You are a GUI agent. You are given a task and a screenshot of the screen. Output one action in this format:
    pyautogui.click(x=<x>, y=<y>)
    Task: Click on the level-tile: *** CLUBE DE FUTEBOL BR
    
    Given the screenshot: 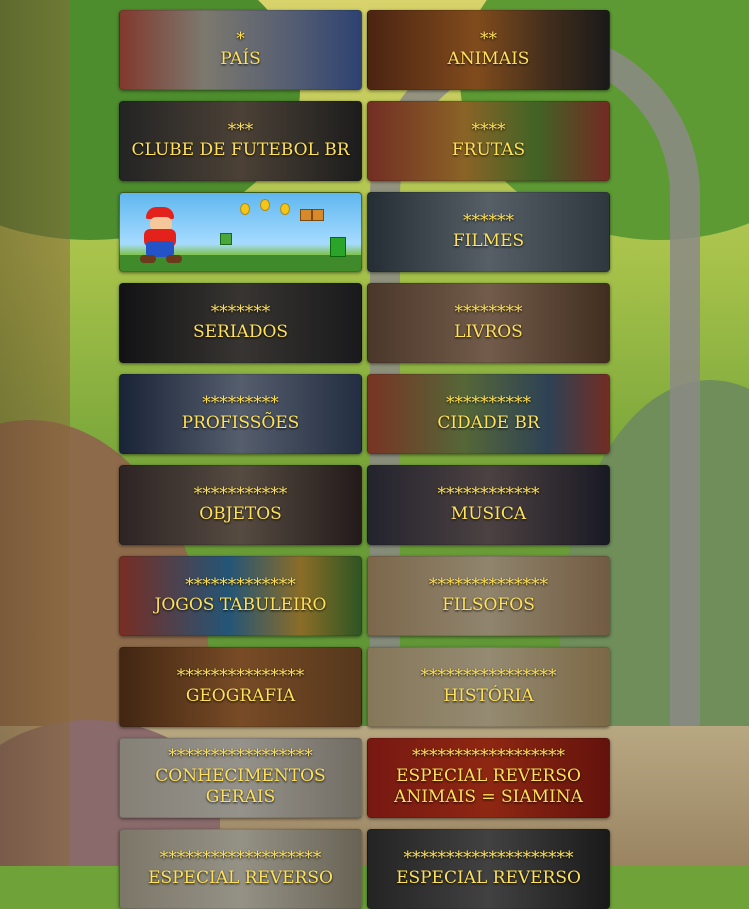 What is the action you would take?
    pyautogui.click(x=240, y=141)
    